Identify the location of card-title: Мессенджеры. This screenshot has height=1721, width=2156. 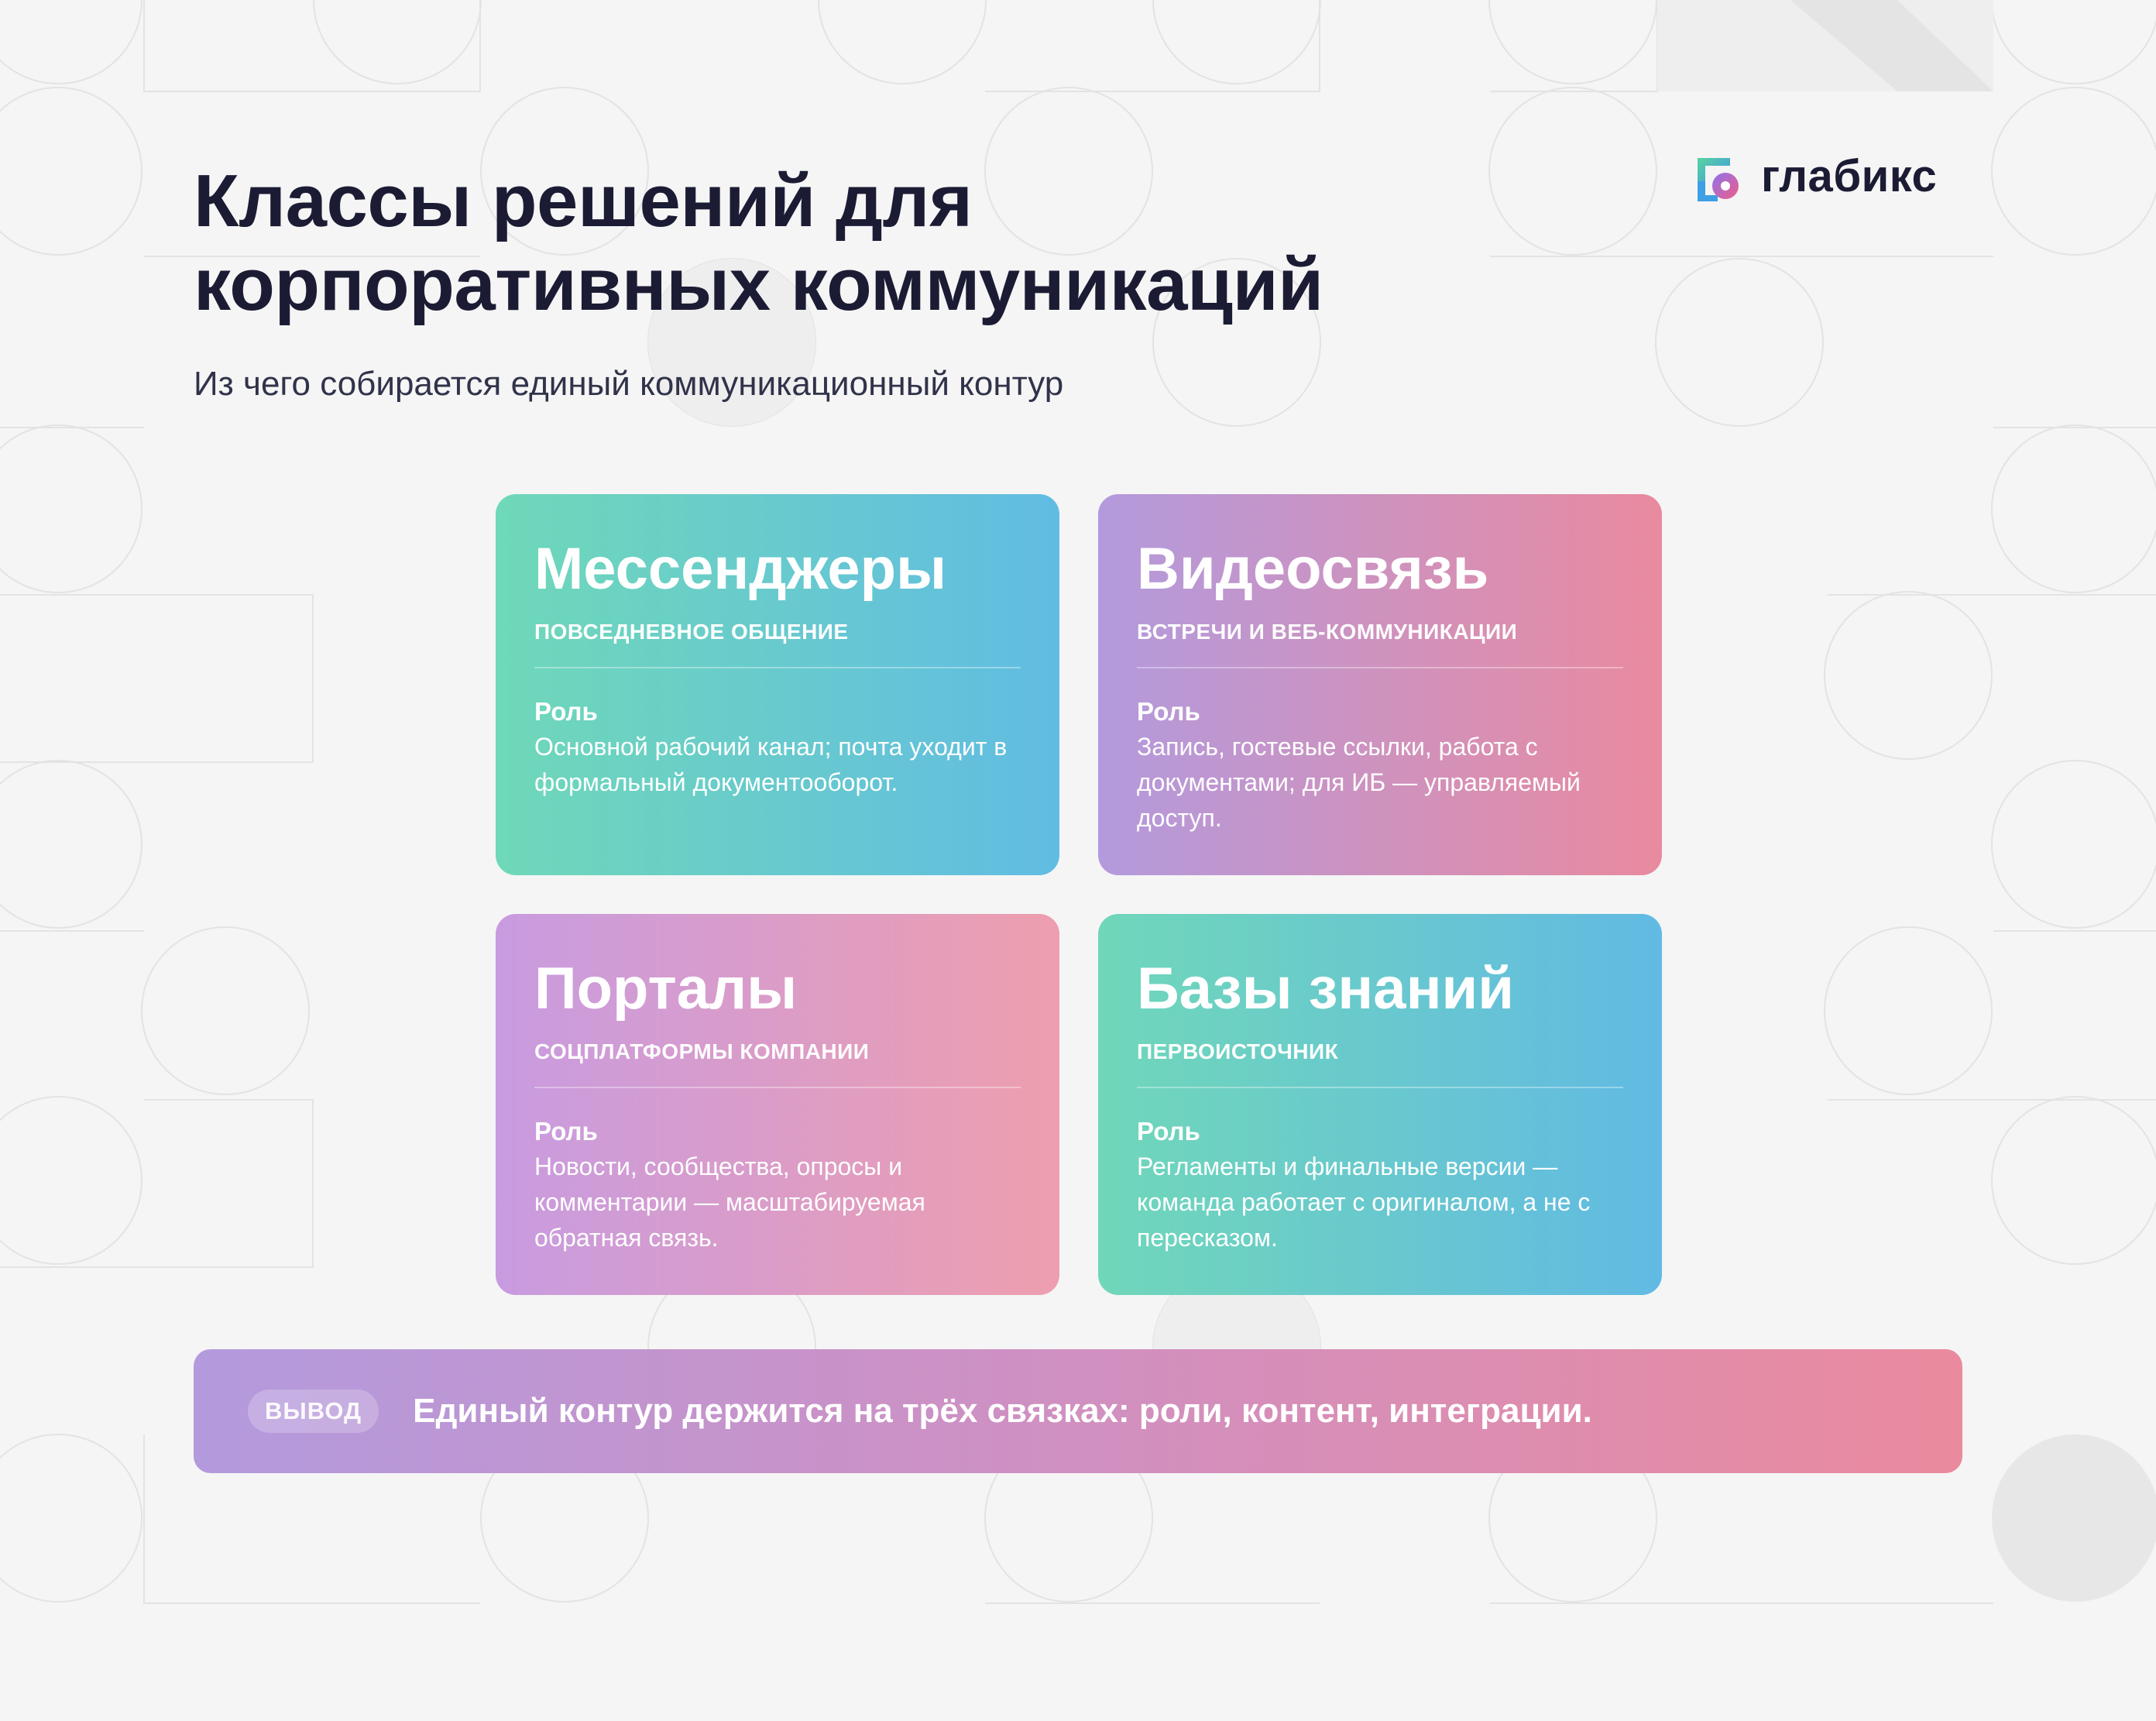
(740, 569).